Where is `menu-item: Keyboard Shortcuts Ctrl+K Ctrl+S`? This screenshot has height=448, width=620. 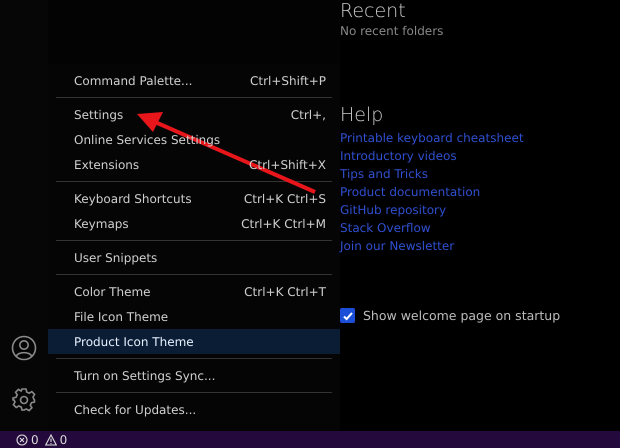
menu-item: Keyboard Shortcuts Ctrl+K Ctrl+S is located at coordinates (194, 198).